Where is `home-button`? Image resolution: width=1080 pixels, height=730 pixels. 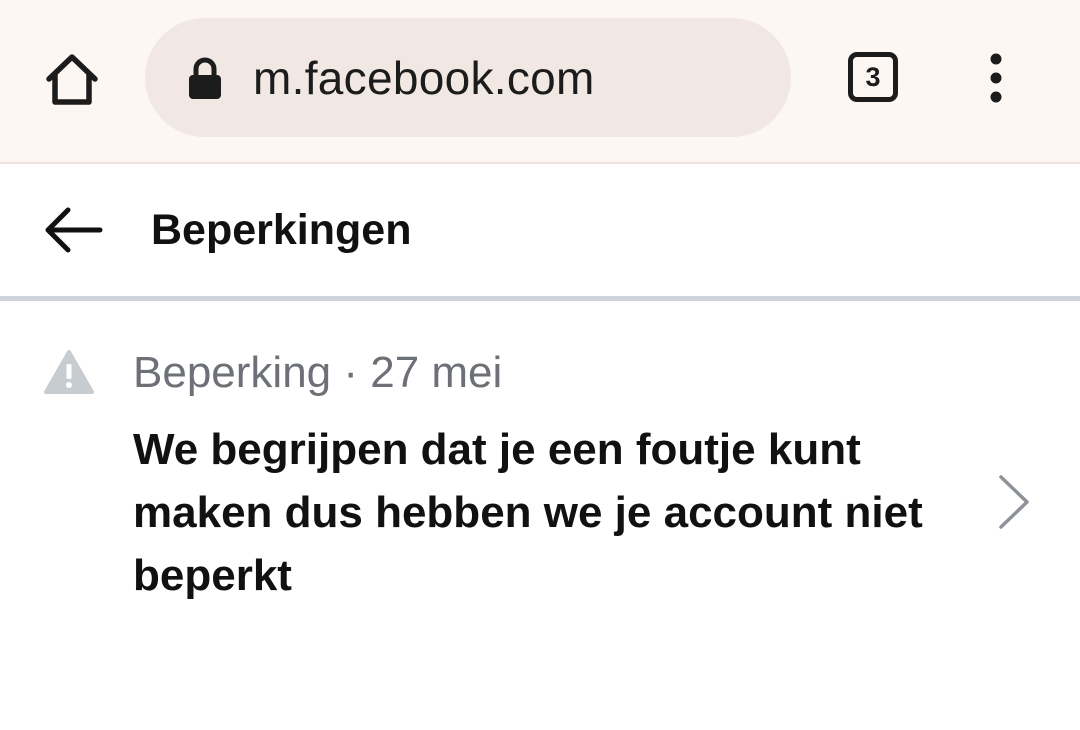 home-button is located at coordinates (72, 78).